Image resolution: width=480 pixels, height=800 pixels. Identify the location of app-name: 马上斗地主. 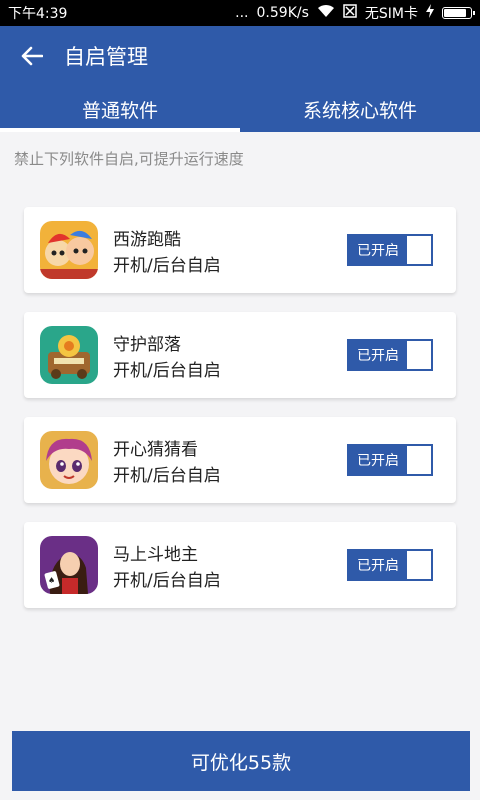
(155, 555).